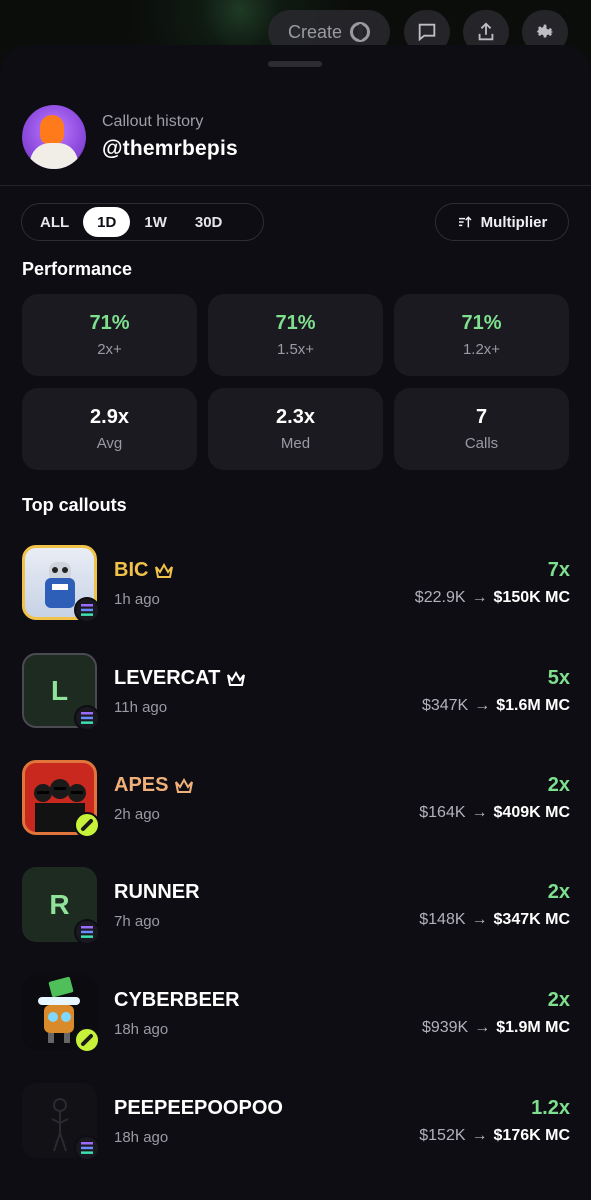 The width and height of the screenshot is (591, 1200). I want to click on mc-from: $164K, so click(442, 812).